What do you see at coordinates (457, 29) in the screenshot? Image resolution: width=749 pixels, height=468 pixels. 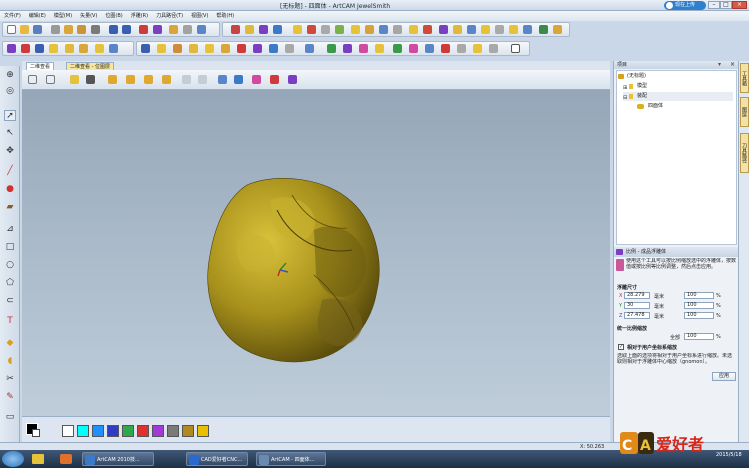 I see `relief-tool-16-icon` at bounding box center [457, 29].